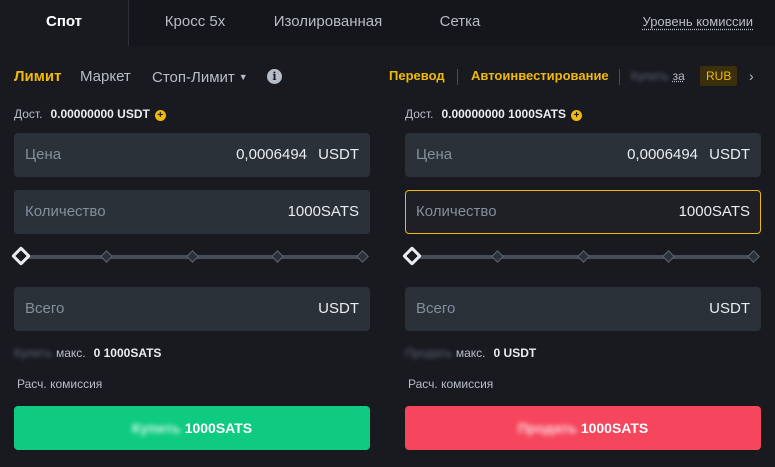 This screenshot has height=467, width=775. Describe the element at coordinates (328, 23) in the screenshot. I see `tab-isolated: Изолированная` at that location.